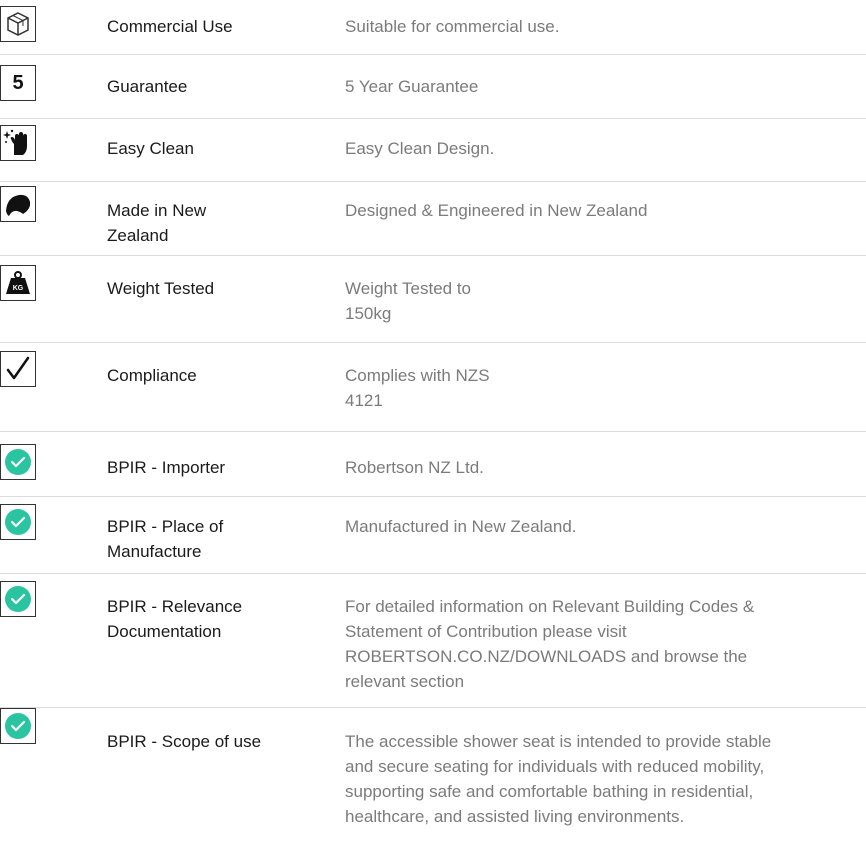  I want to click on feature-label: Easy Clean, so click(150, 148).